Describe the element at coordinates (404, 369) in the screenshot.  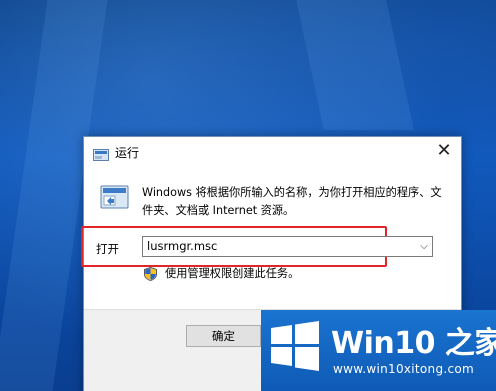
I see `watermark-url: www.win10xitong.com` at that location.